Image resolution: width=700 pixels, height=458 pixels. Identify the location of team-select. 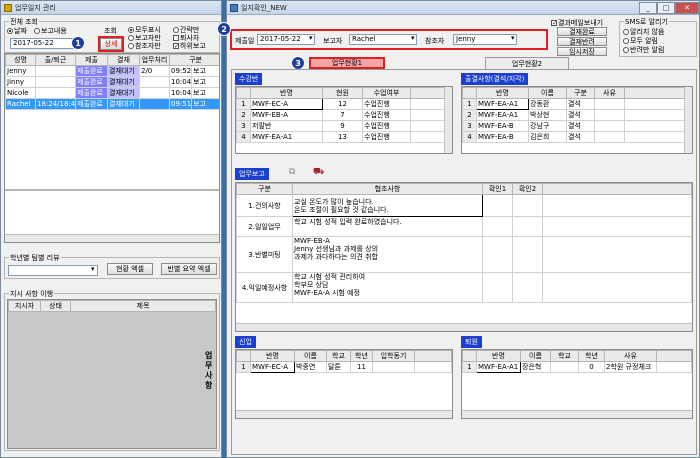
(53, 270).